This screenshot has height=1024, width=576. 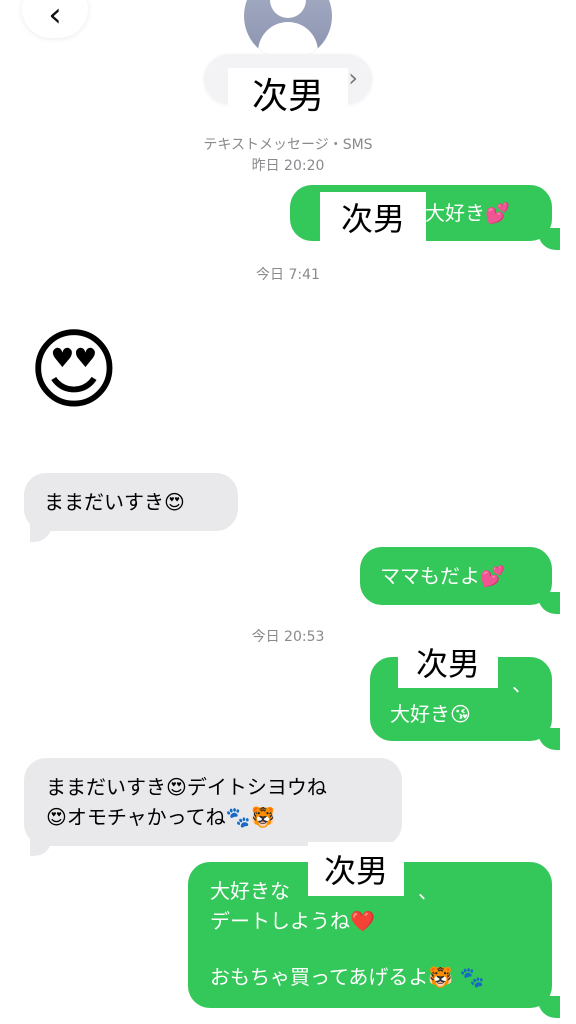 What do you see at coordinates (288, 166) in the screenshot?
I see `timestamp-yesterday: 昨日 20:20` at bounding box center [288, 166].